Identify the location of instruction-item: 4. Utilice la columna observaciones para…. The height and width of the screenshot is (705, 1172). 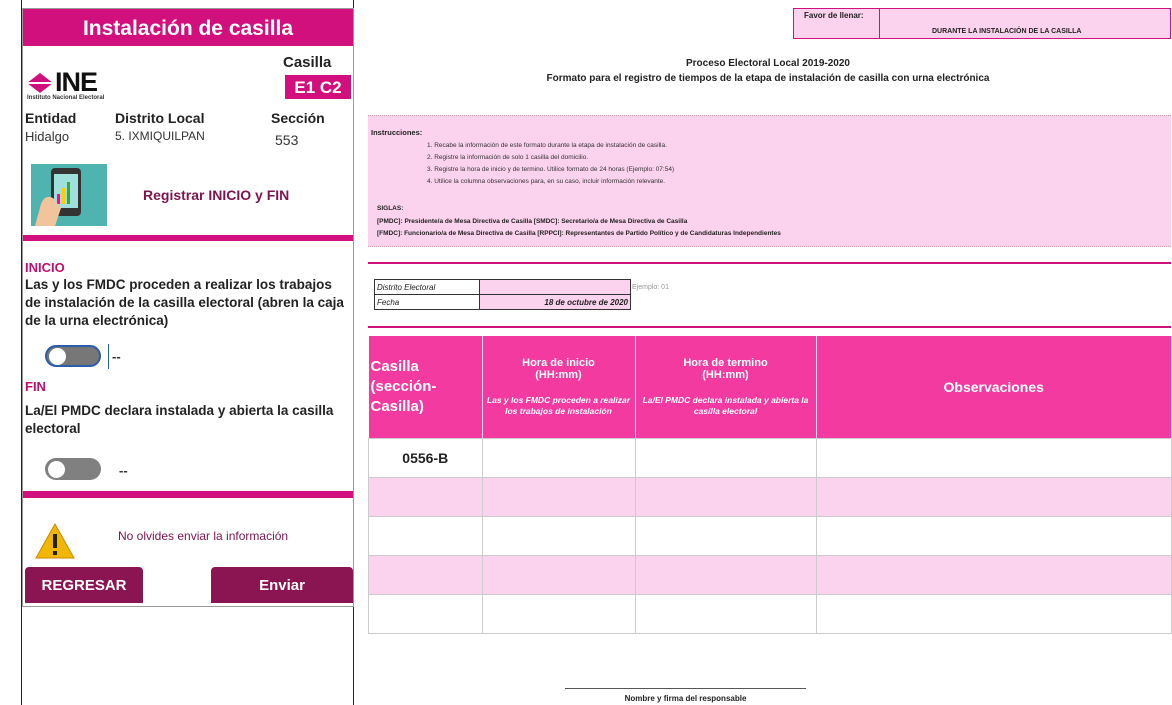
(546, 181).